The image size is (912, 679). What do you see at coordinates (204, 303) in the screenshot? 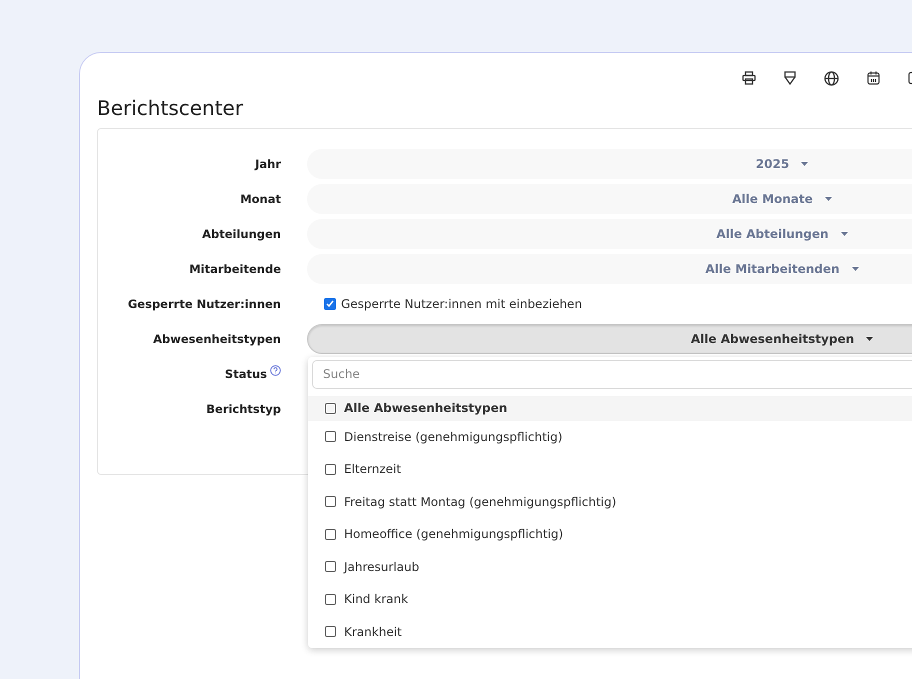
I see `field-label: Gesperrte Nutzer:innen` at bounding box center [204, 303].